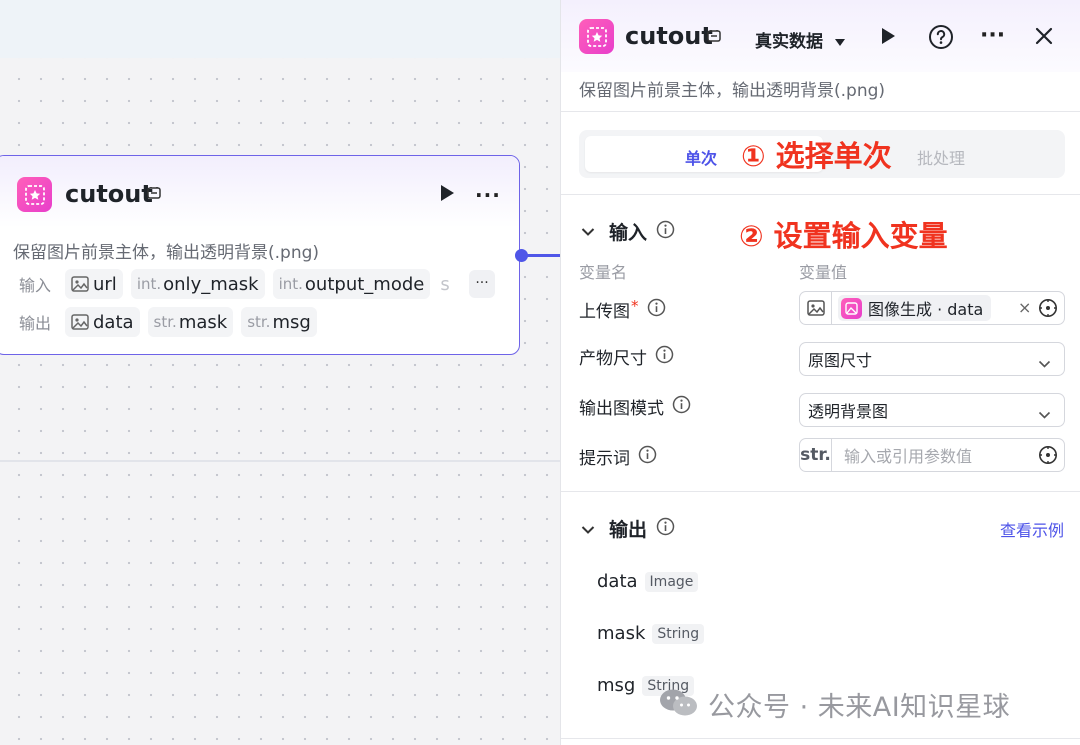 The width and height of the screenshot is (1080, 745). I want to click on prompt-placeholder: 输入或引用参数值, so click(908, 456).